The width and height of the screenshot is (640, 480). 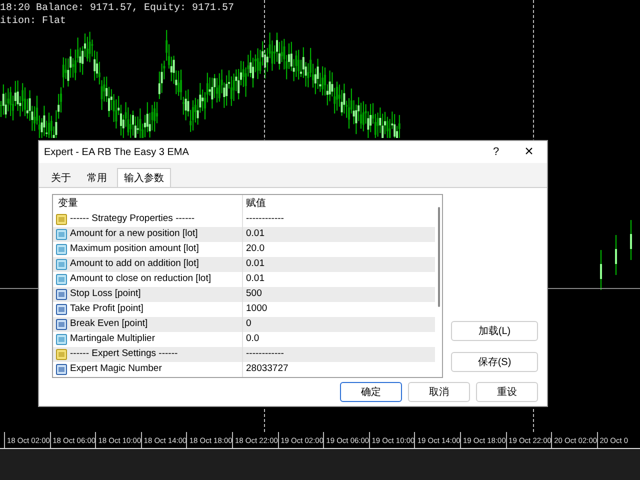 I want to click on parameter-name: Expert Magic Number, so click(x=116, y=369).